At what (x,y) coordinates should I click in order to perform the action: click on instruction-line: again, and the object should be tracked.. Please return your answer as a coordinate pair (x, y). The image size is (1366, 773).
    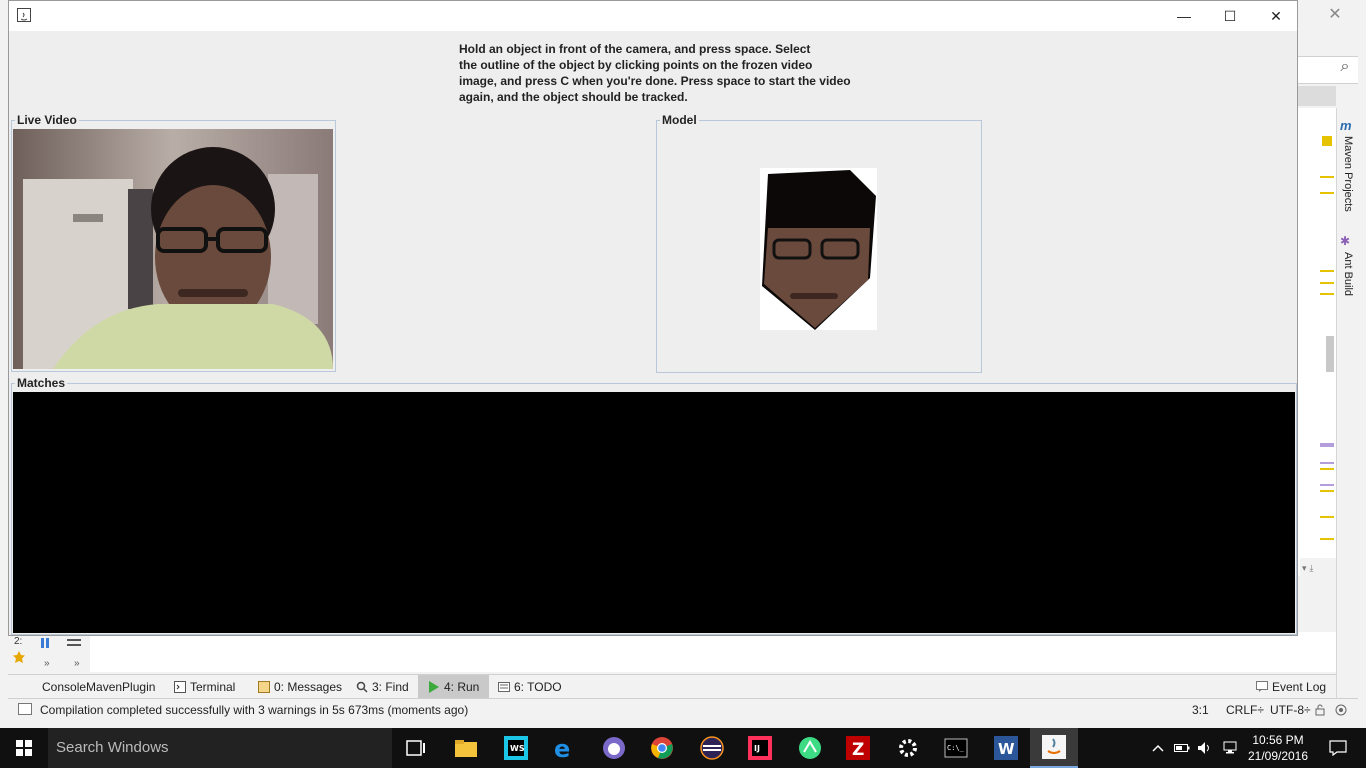
    Looking at the image, I should click on (573, 97).